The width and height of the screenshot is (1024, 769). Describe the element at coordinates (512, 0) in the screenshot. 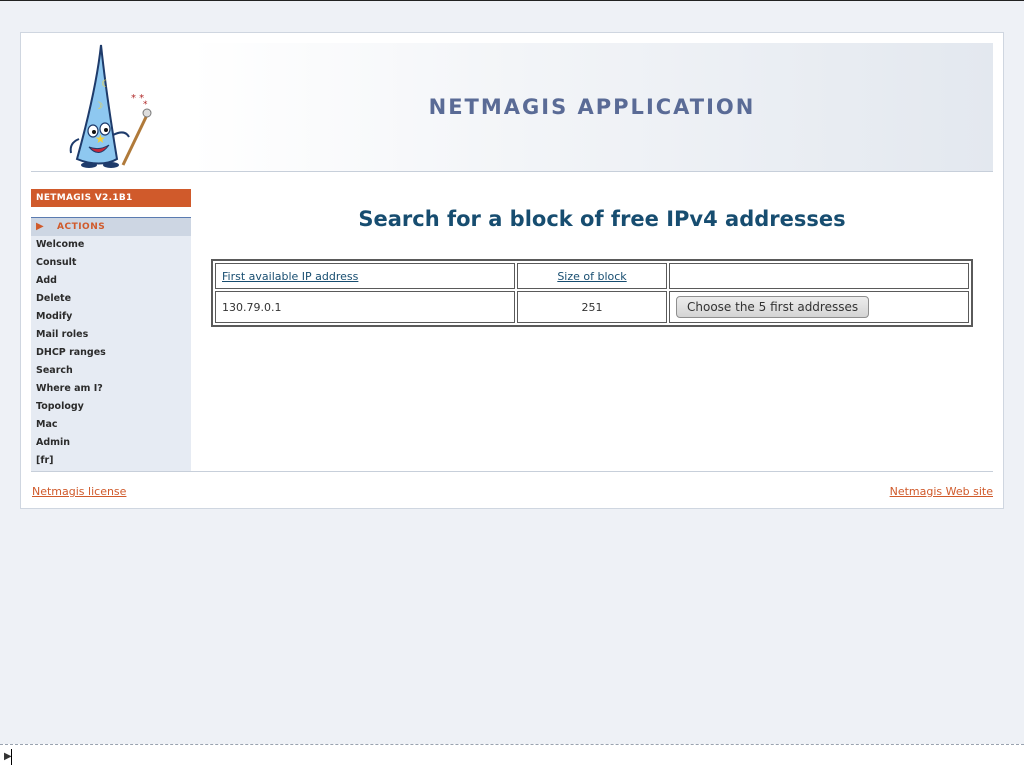

I see `top-border` at that location.